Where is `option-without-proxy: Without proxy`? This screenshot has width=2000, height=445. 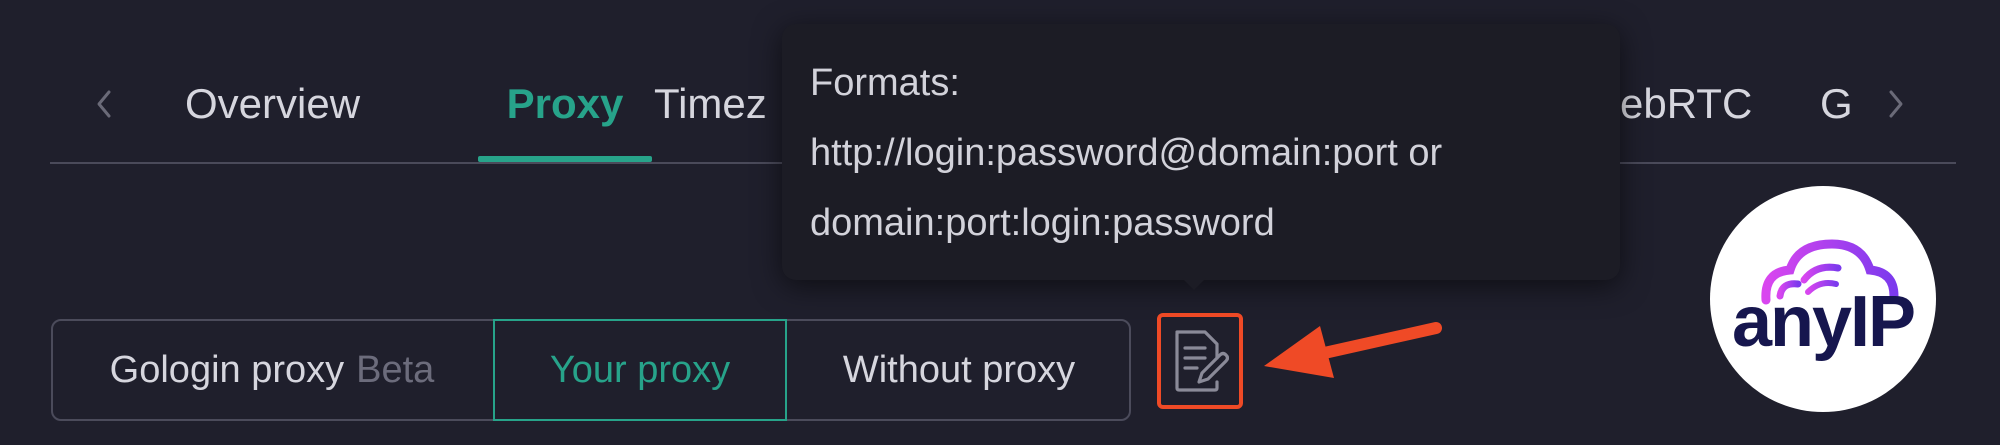
option-without-proxy: Without proxy is located at coordinates (959, 370).